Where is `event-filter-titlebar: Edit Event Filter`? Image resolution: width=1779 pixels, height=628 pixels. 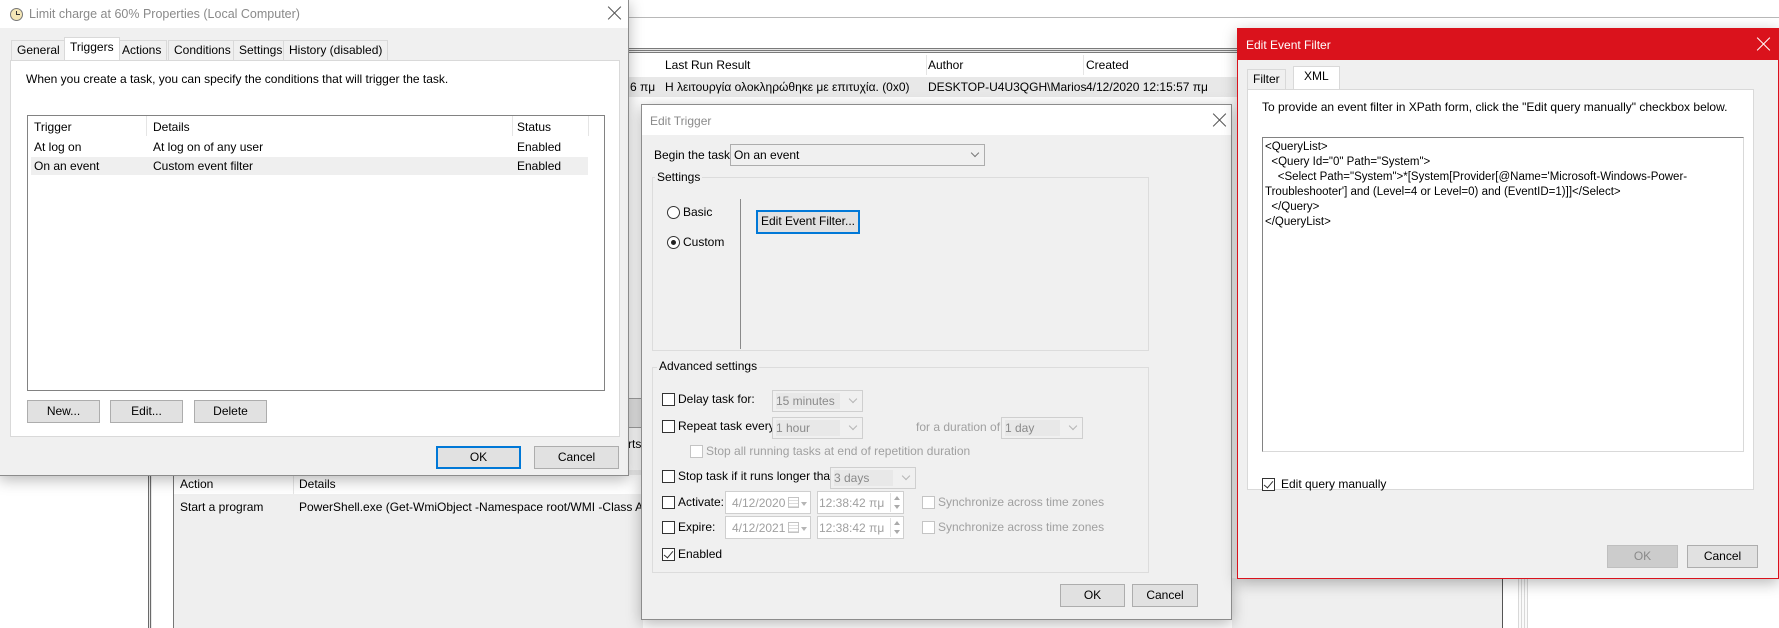
event-filter-titlebar: Edit Event Filter is located at coordinates (1508, 44).